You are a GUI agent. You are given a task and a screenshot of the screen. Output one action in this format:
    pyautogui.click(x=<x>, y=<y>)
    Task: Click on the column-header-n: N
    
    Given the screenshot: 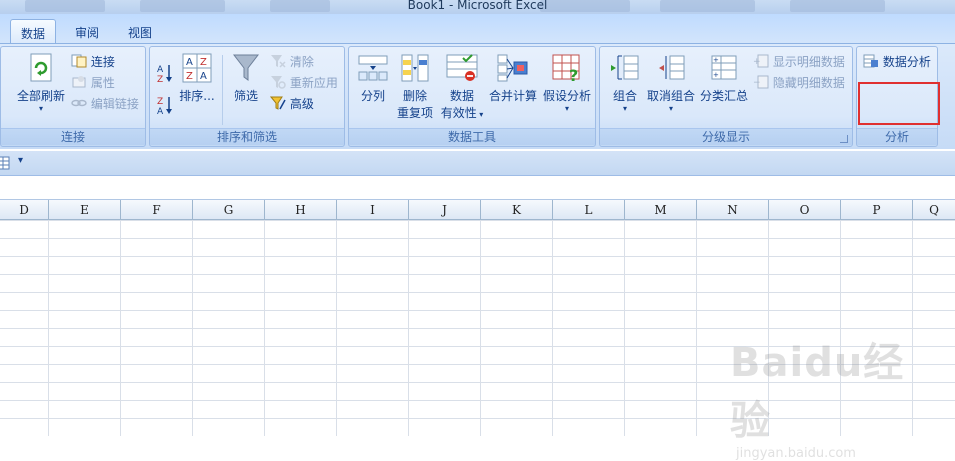 What is the action you would take?
    pyautogui.click(x=733, y=210)
    